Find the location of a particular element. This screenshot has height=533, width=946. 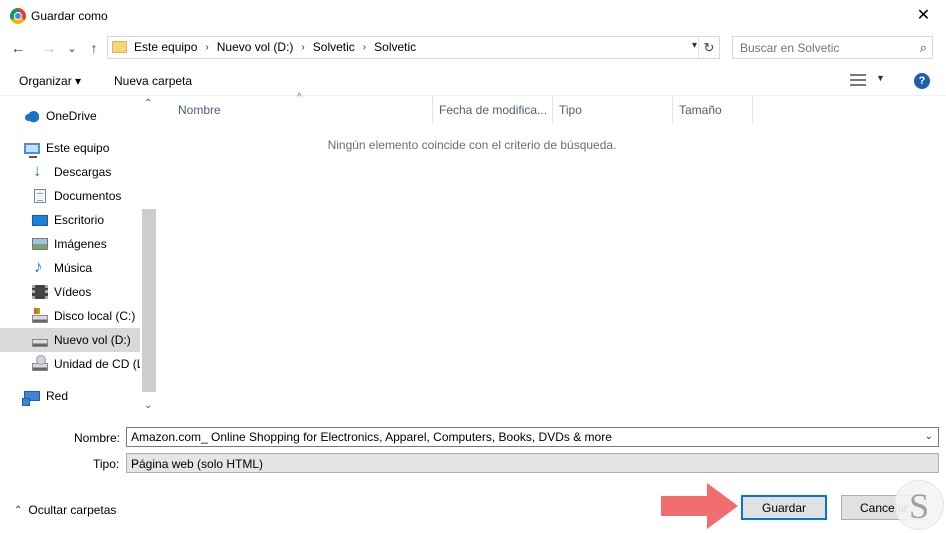

search-icon: ⌕ is located at coordinates (923, 47).